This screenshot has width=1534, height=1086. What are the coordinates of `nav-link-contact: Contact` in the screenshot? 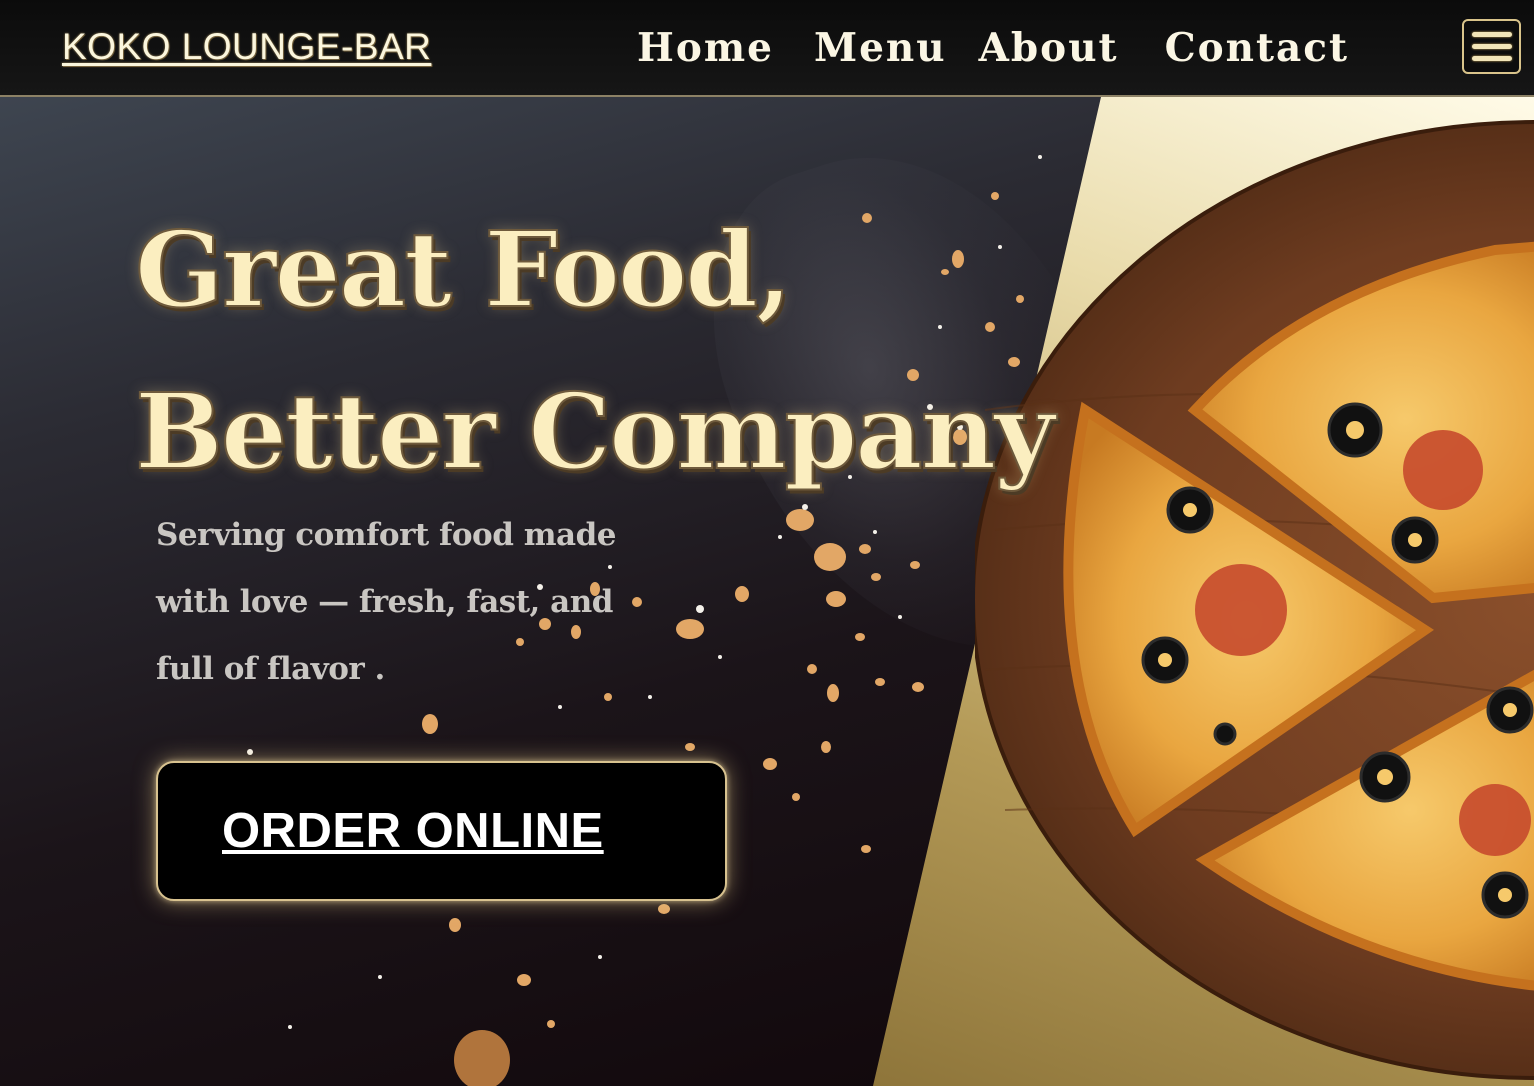 It's located at (1257, 48).